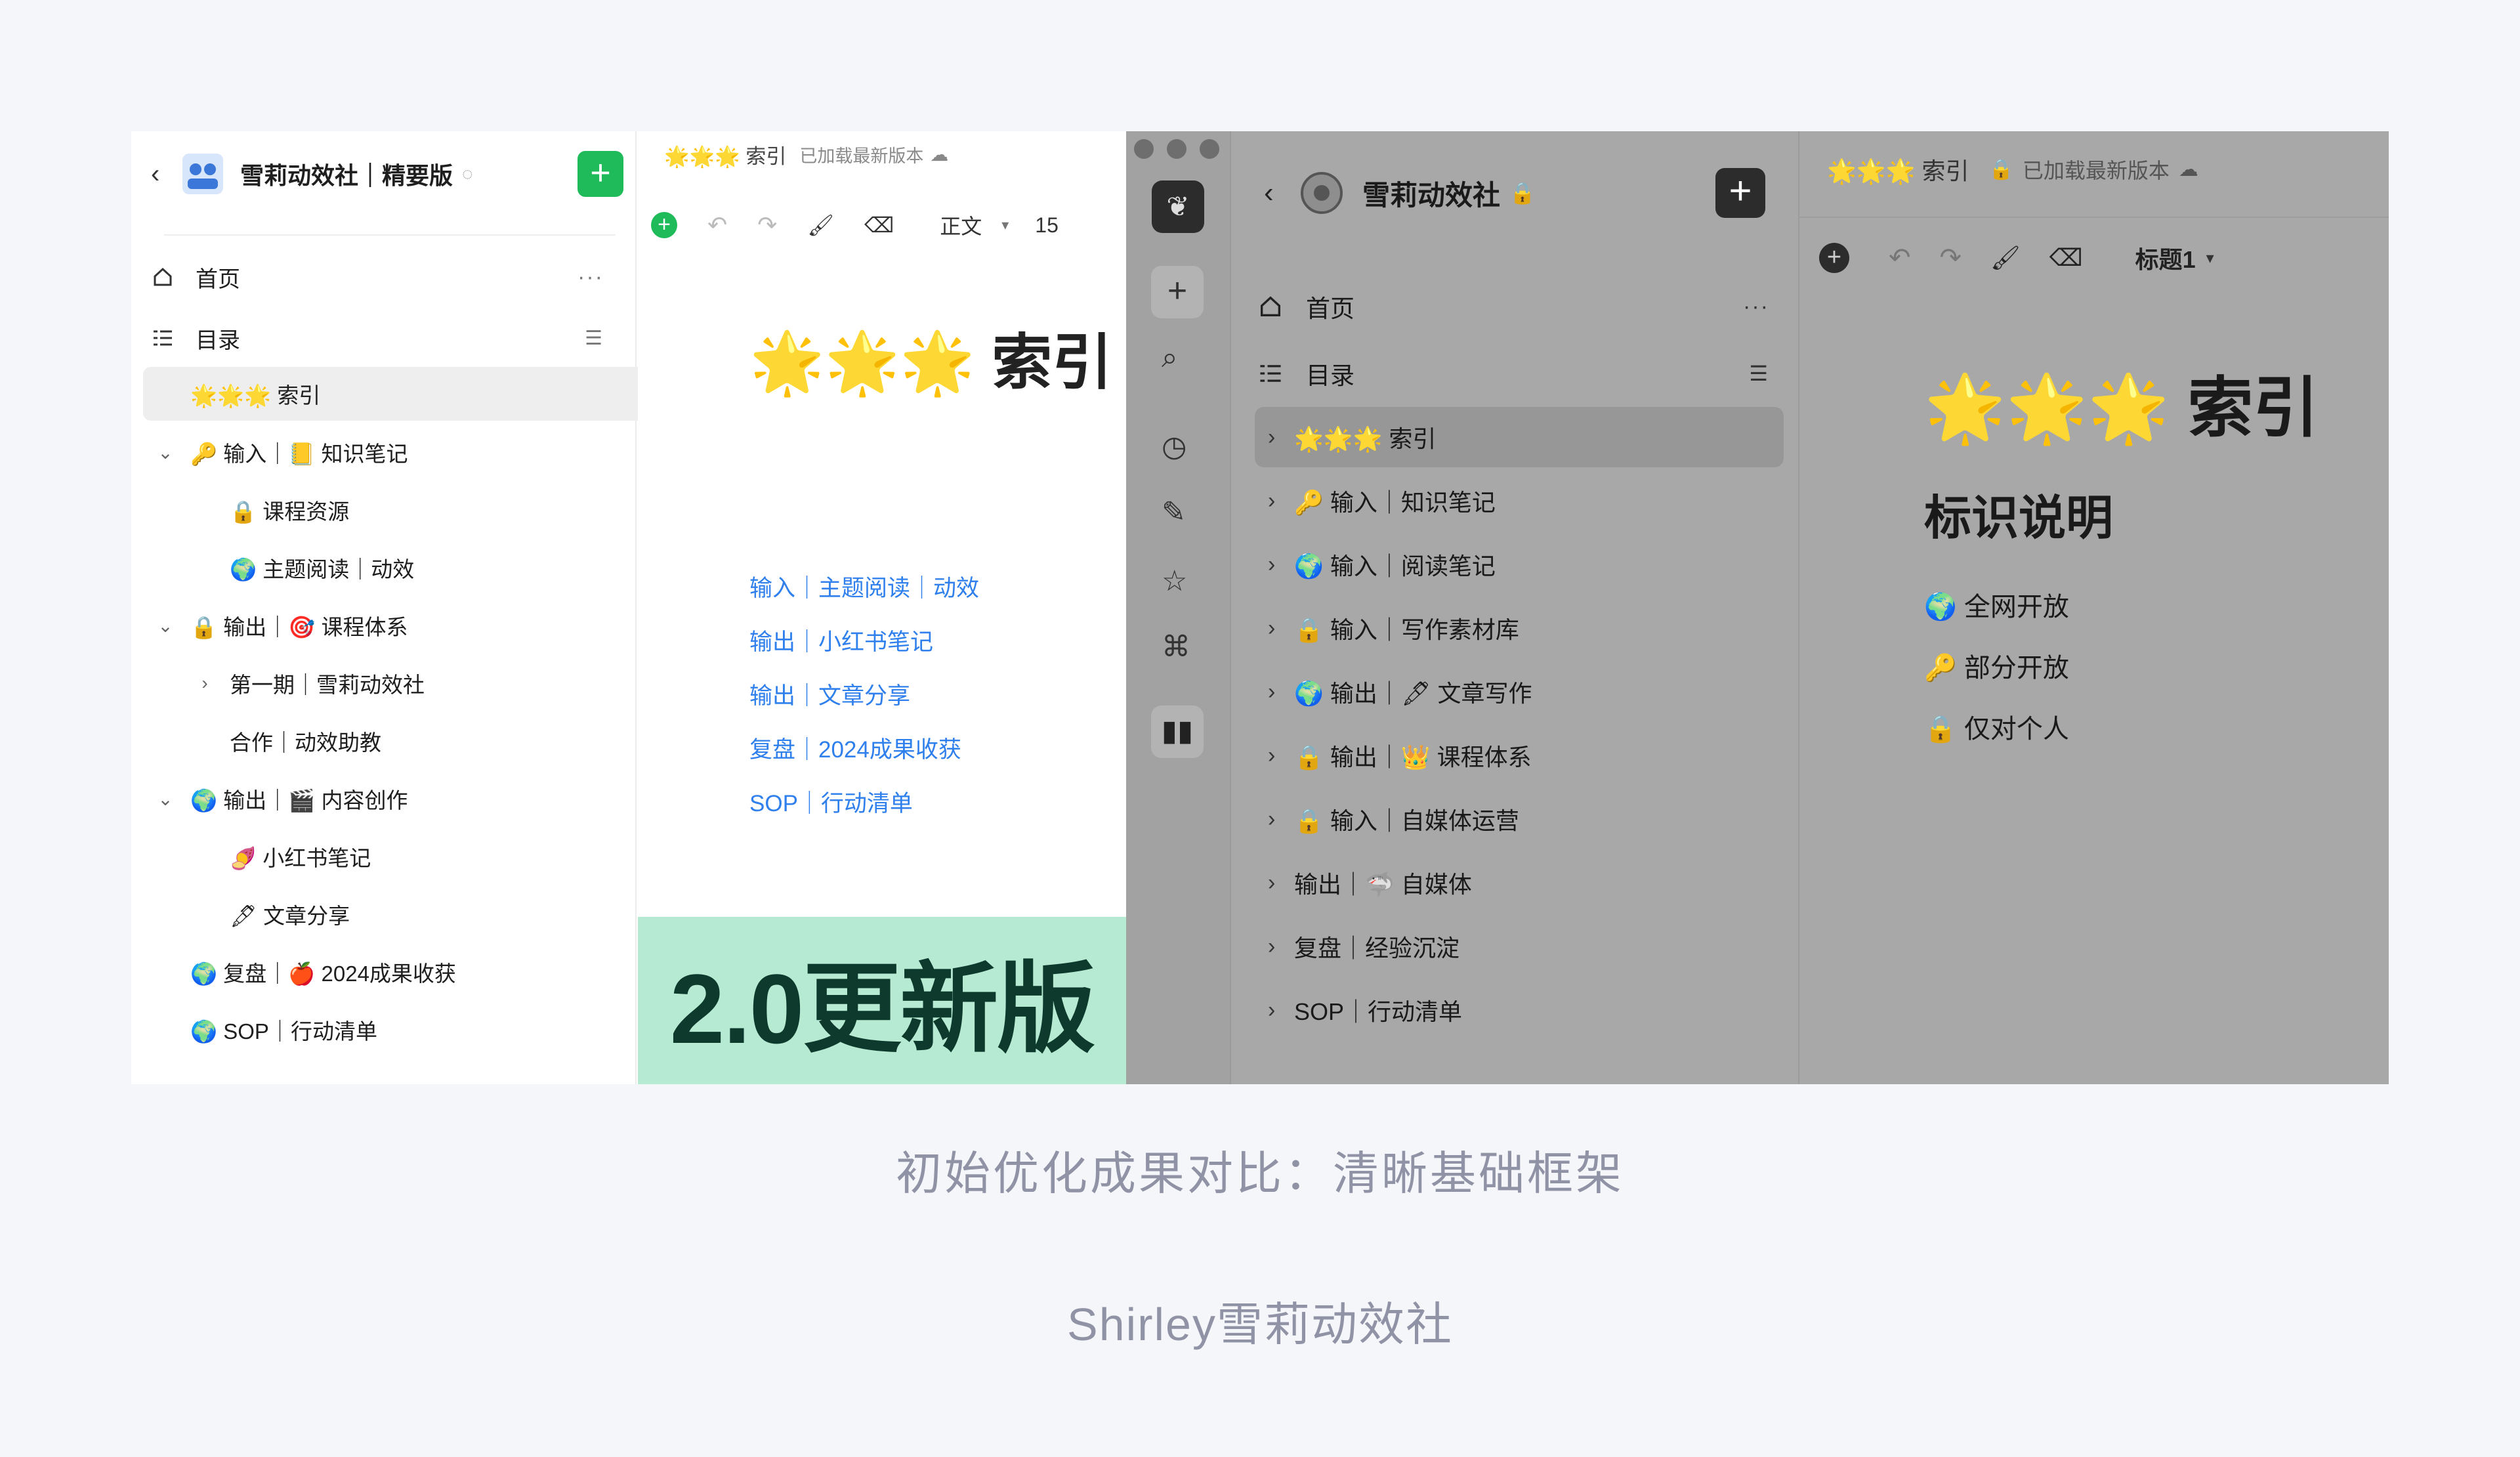 This screenshot has width=2520, height=1457. What do you see at coordinates (1177, 732) in the screenshot?
I see `book-icon: ▮▮` at bounding box center [1177, 732].